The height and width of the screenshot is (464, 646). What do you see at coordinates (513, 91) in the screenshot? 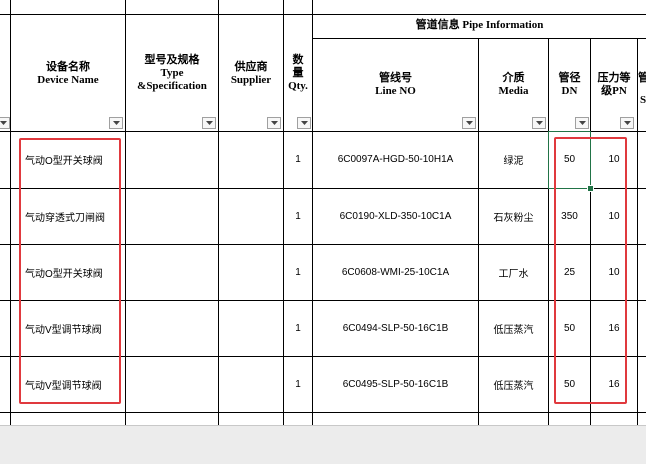
I see `media-en: Media` at bounding box center [513, 91].